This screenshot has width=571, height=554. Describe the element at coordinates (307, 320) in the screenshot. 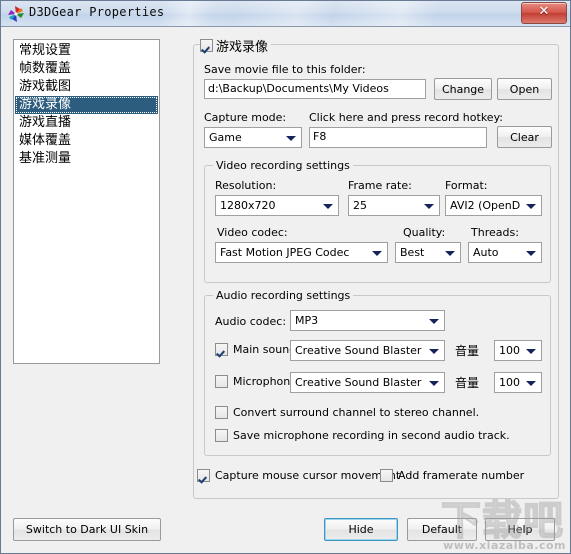

I see `audio-codec-value: MP3` at that location.